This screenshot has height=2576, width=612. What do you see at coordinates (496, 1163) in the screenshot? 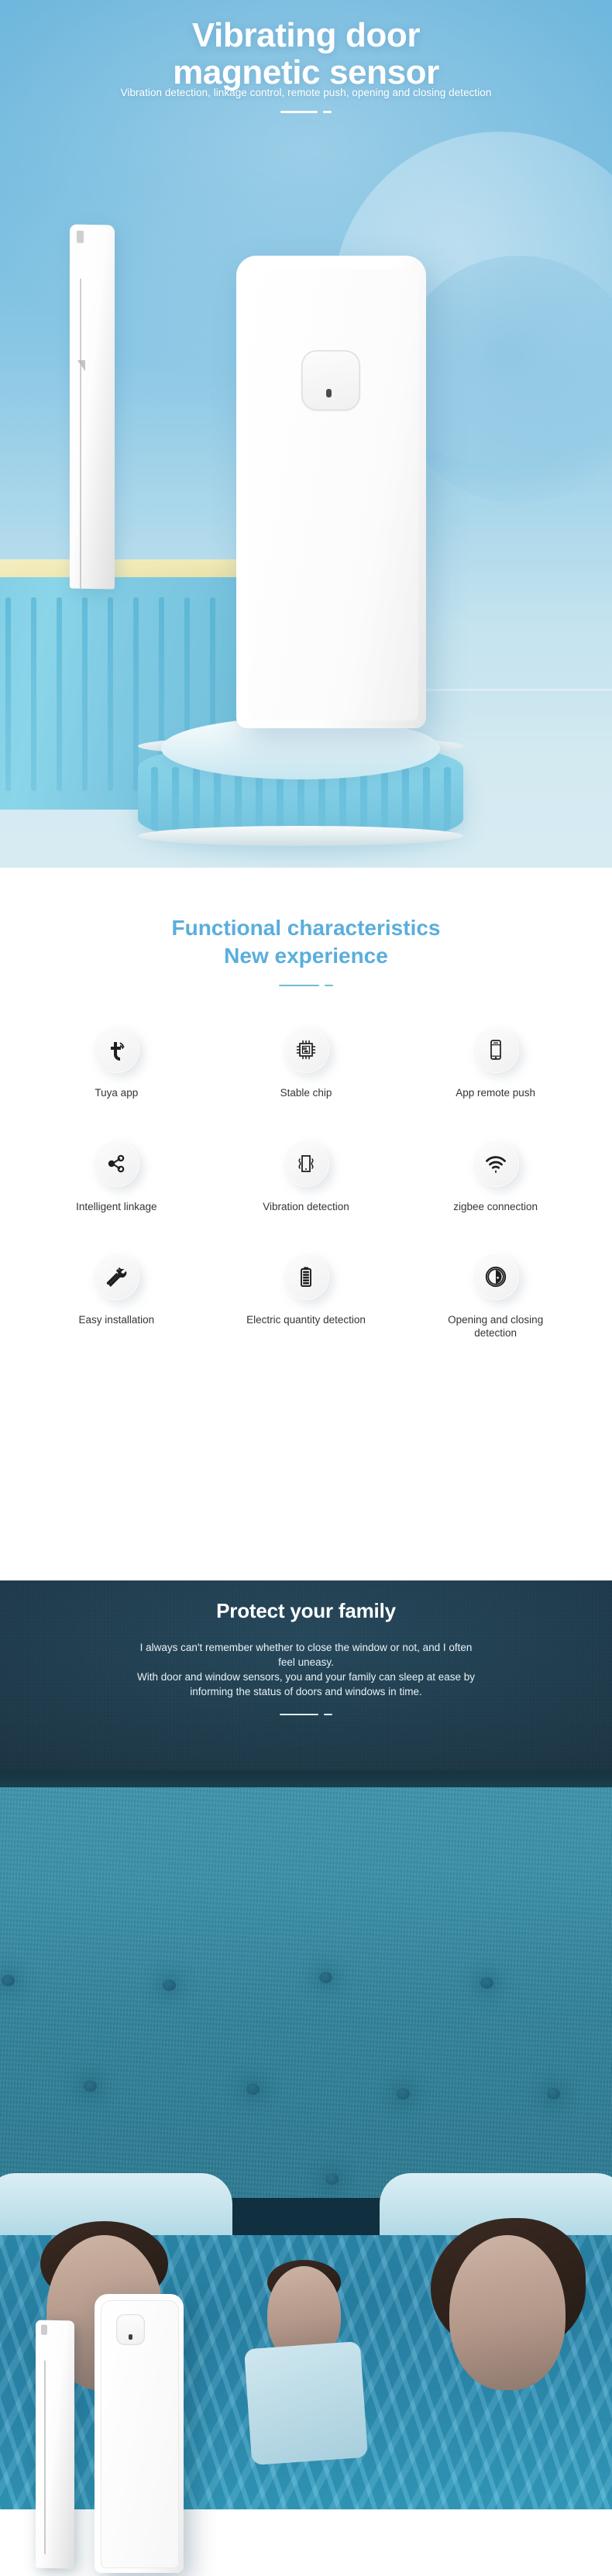
I see `wifi-icon` at bounding box center [496, 1163].